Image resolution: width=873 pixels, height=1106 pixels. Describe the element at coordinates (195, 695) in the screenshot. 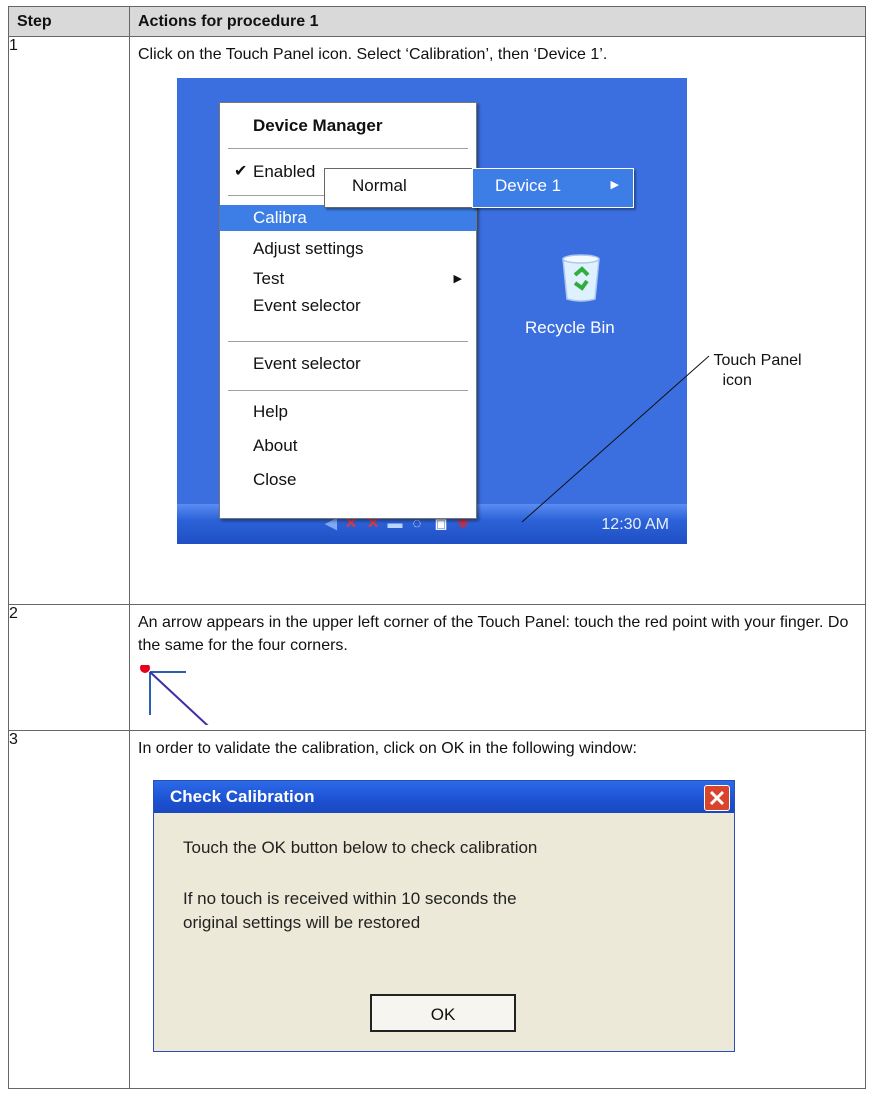

I see `calibration-arrow-figure` at that location.